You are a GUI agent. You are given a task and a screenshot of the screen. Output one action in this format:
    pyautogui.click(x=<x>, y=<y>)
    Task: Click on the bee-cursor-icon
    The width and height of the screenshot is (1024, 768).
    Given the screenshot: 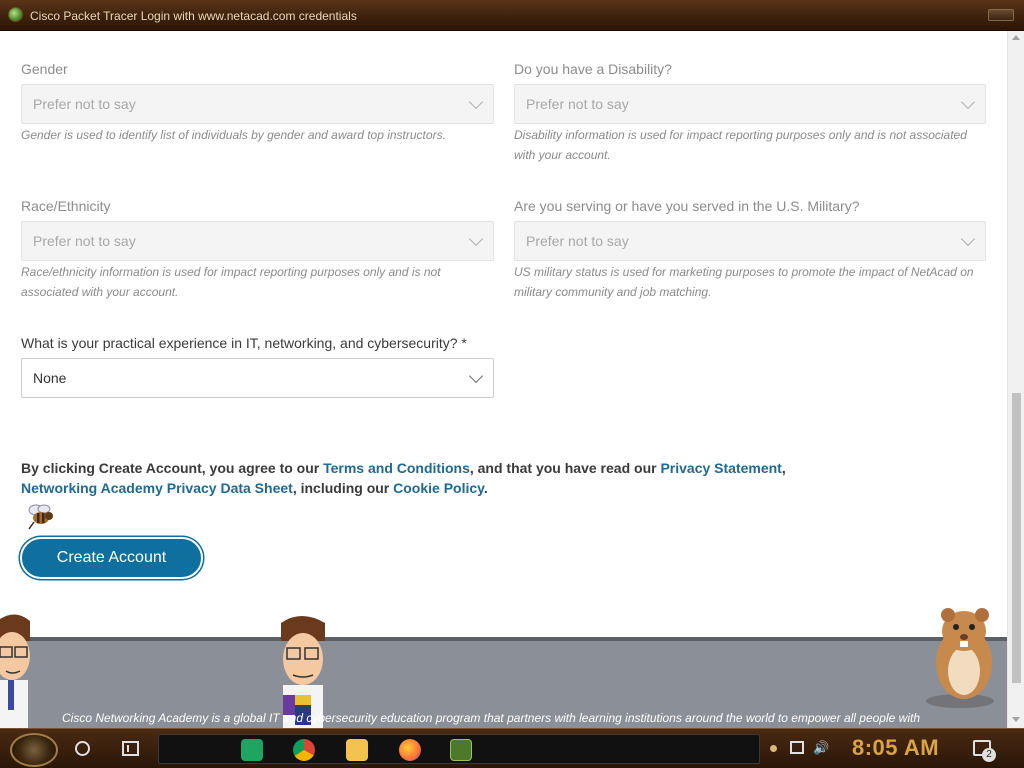 What is the action you would take?
    pyautogui.click(x=40, y=517)
    